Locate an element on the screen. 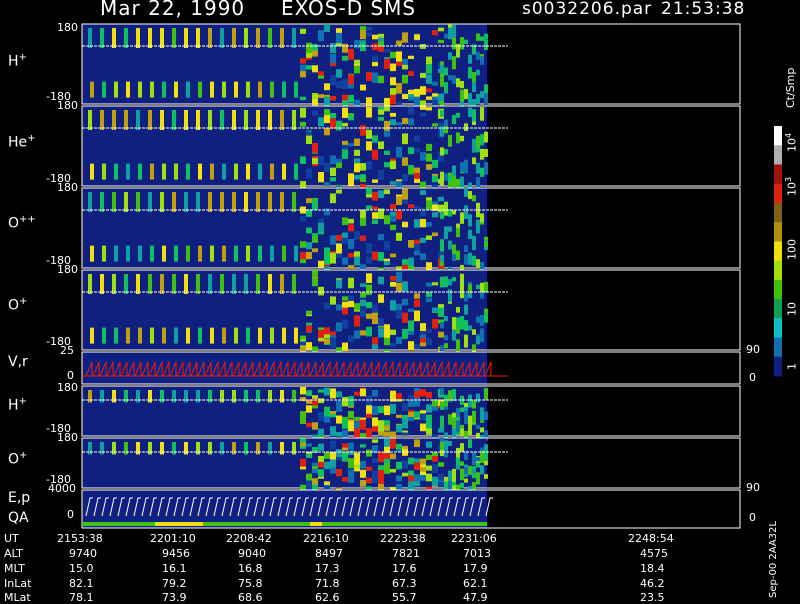 The image size is (800, 604). footer-value-alt: 9456 is located at coordinates (176, 553).